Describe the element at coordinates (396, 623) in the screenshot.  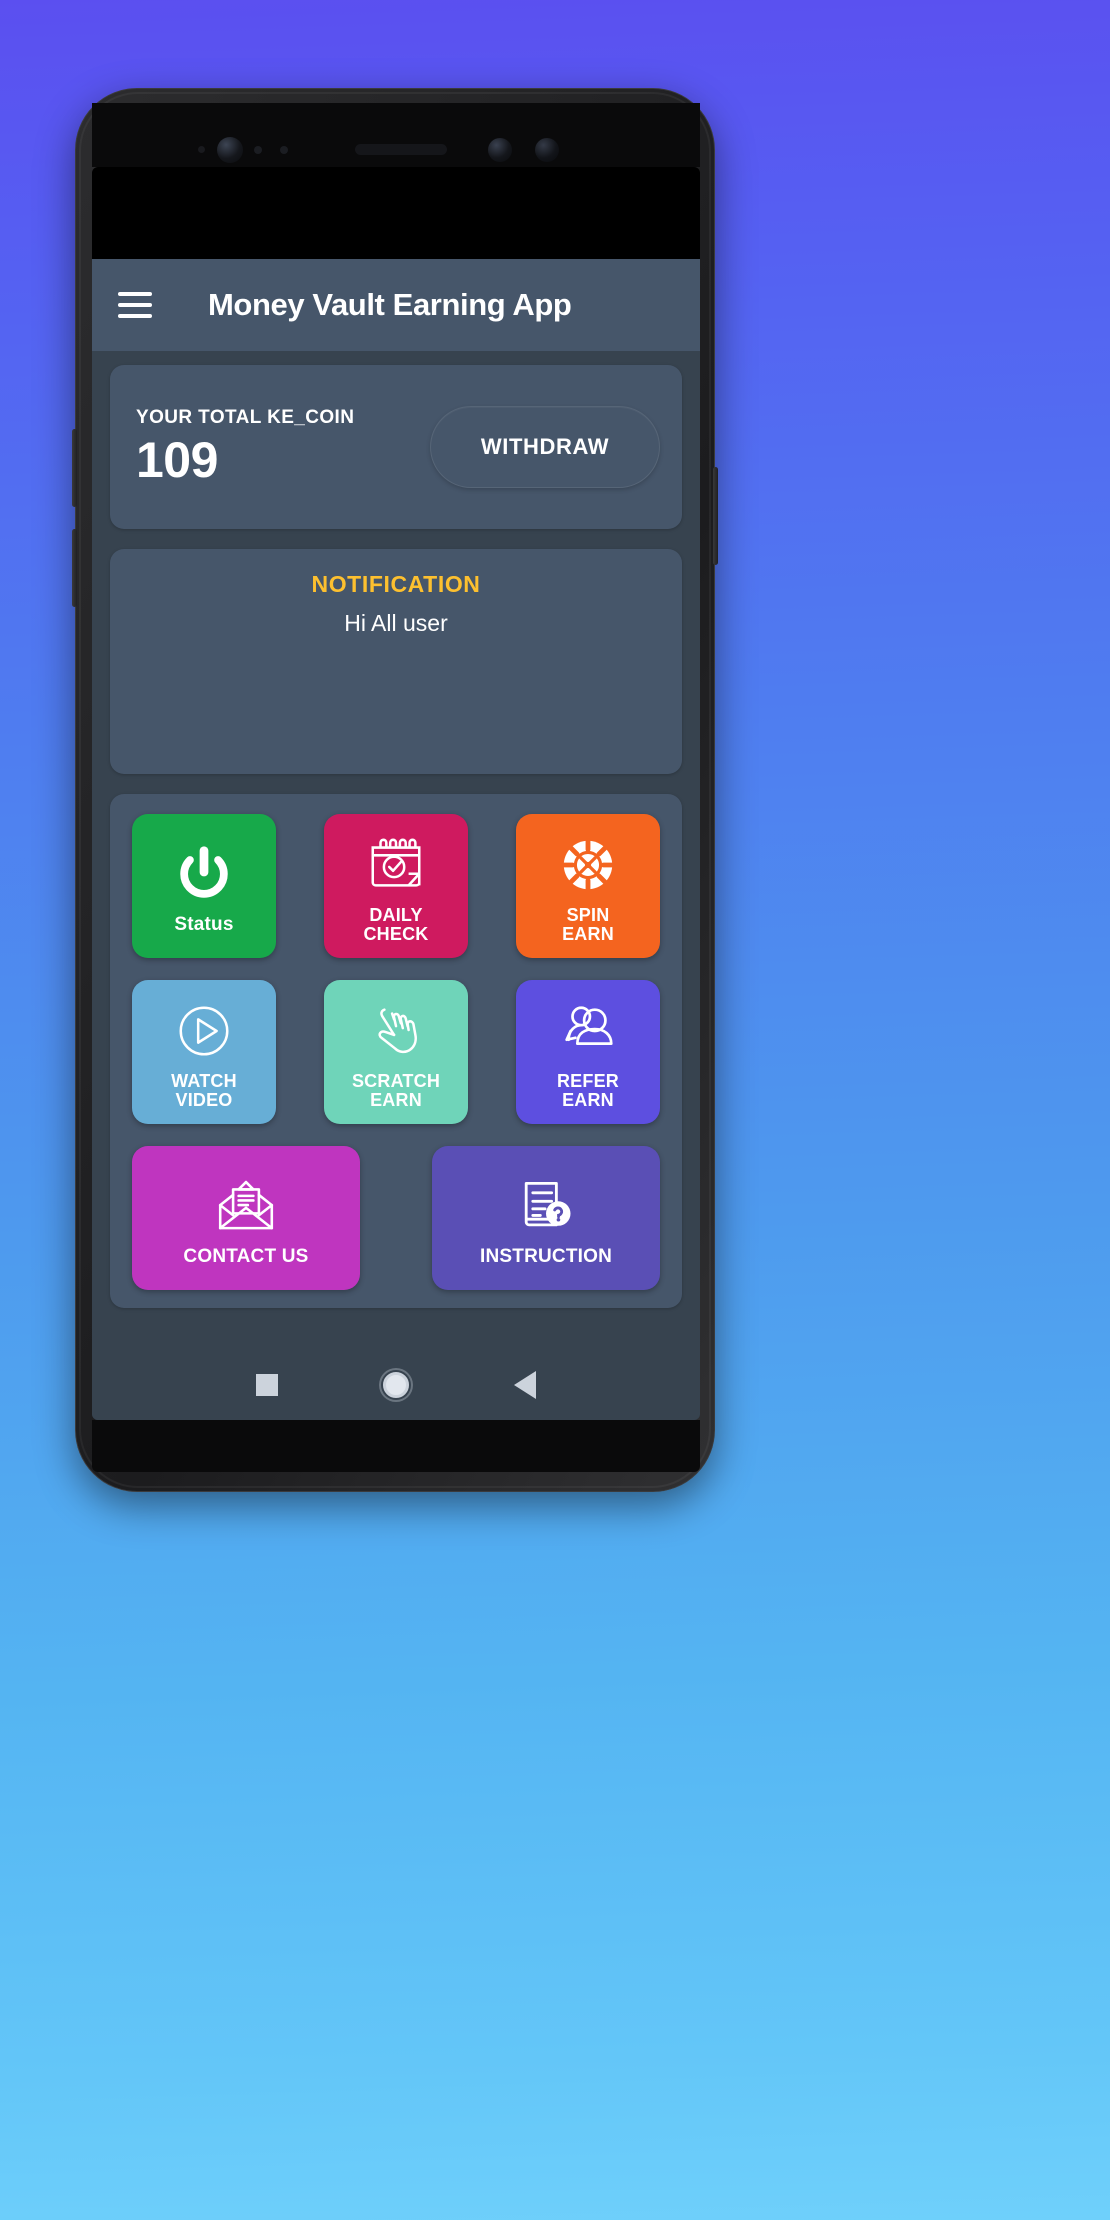
I see `notification-message: Hi All user` at that location.